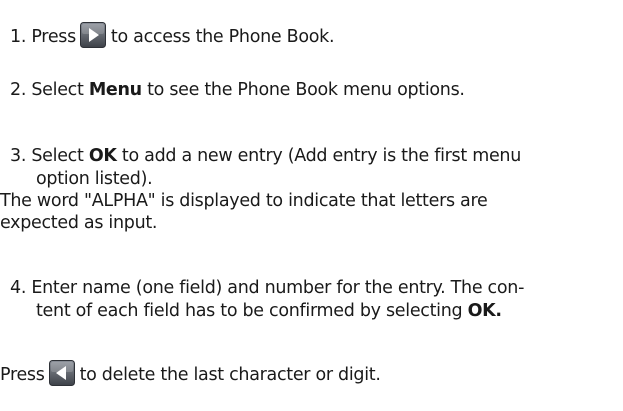 This screenshot has width=623, height=411. Describe the element at coordinates (484, 311) in the screenshot. I see `step-4-ok-label: OK.` at that location.